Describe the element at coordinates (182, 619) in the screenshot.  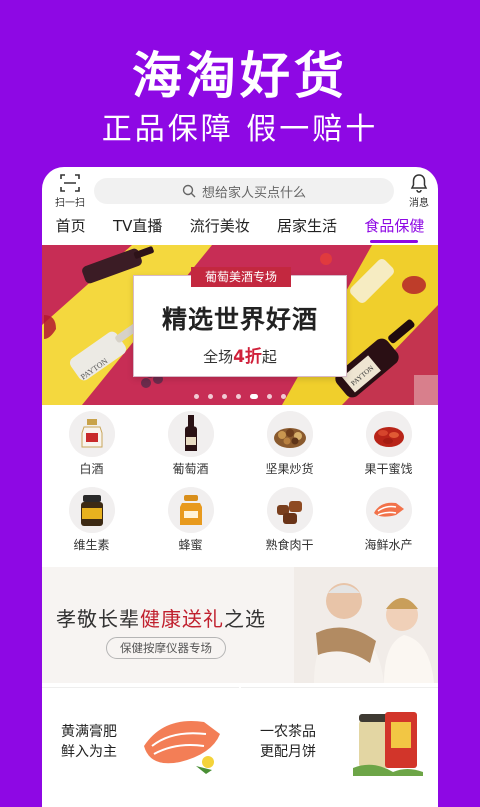
I see `health-title-highlight: 健康送礼` at that location.